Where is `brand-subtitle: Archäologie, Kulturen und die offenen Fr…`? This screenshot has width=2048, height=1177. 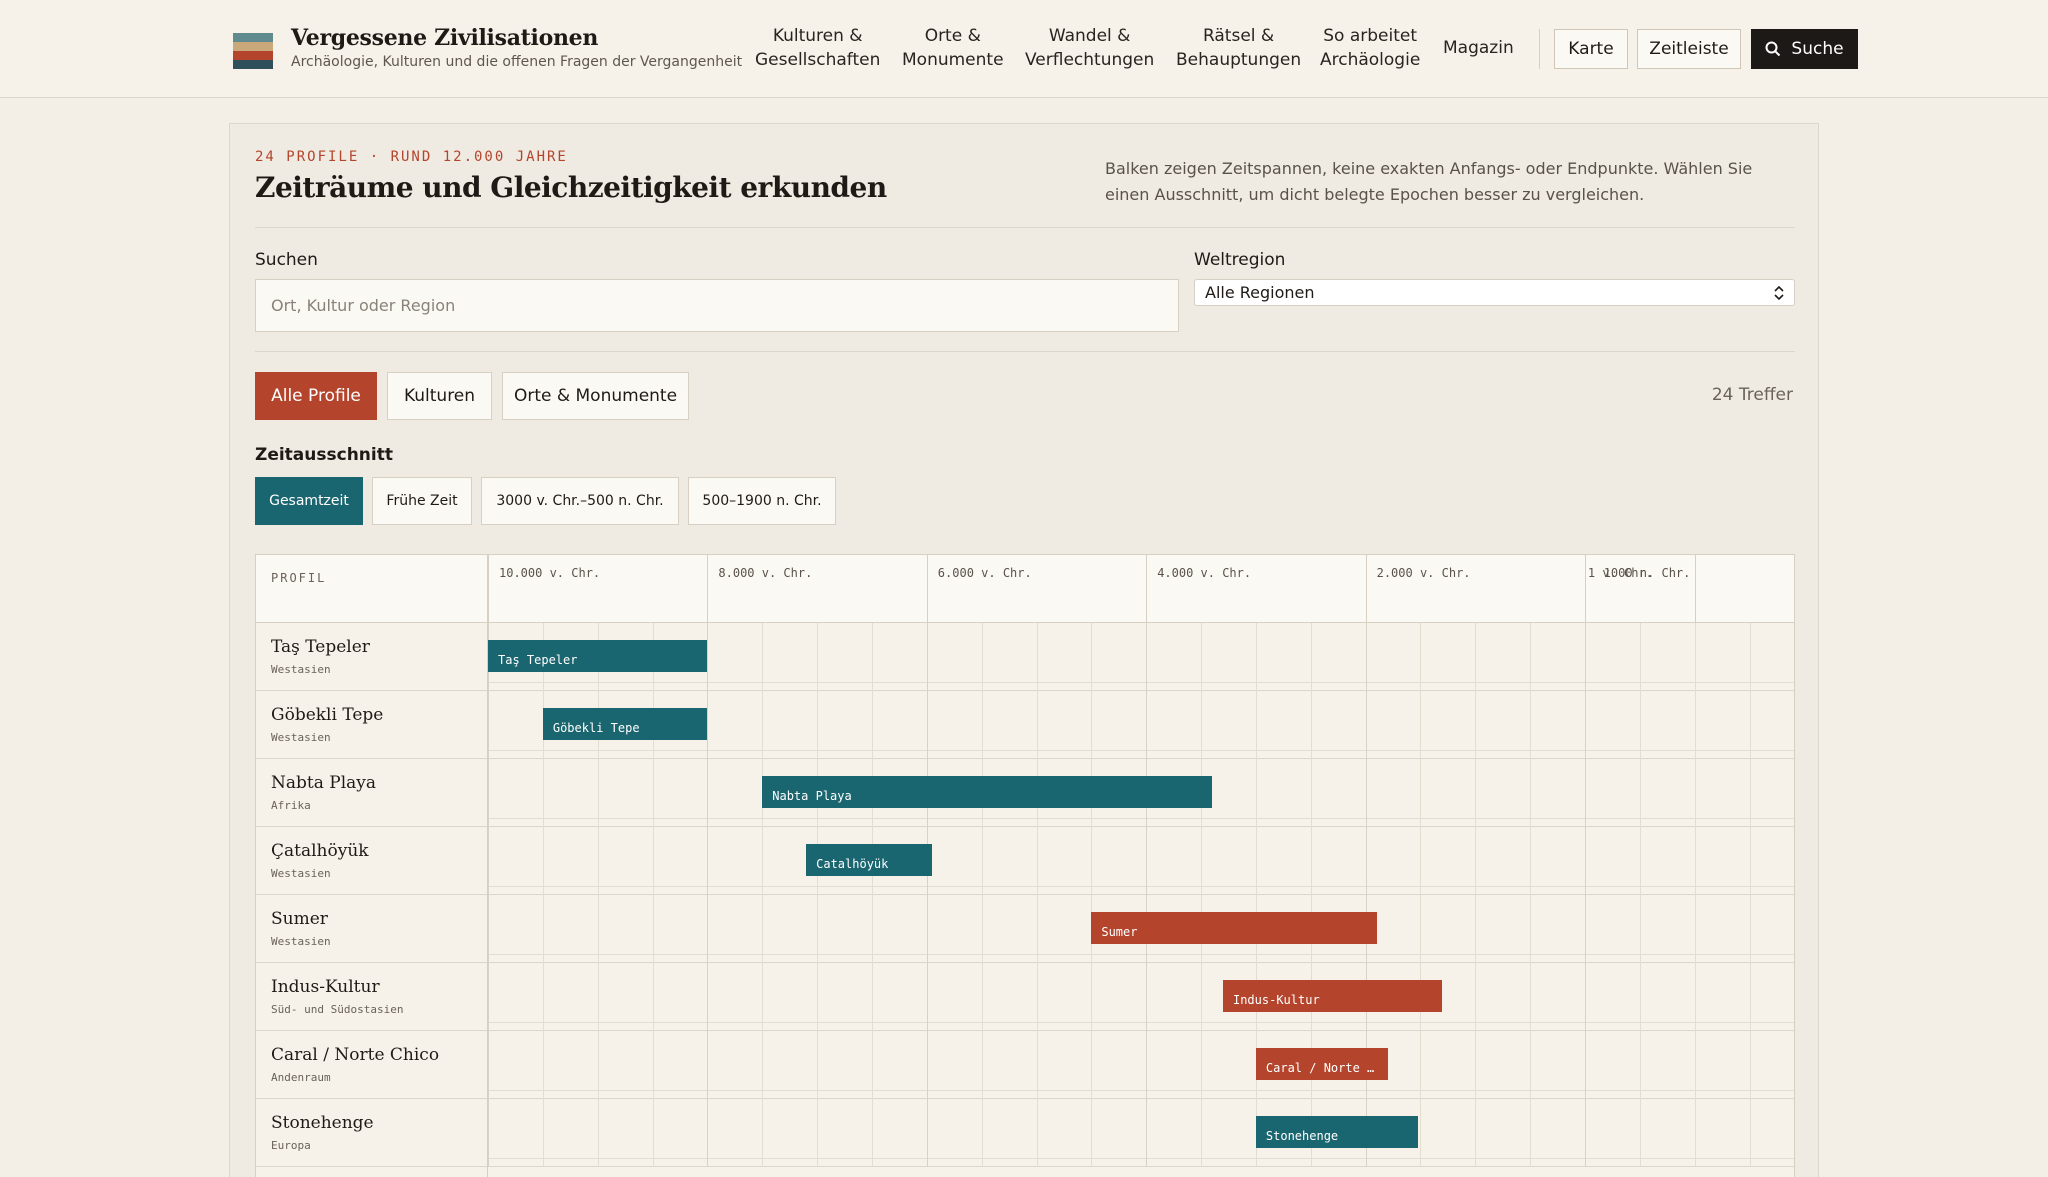 brand-subtitle: Archäologie, Kulturen und die offenen Fr… is located at coordinates (517, 62).